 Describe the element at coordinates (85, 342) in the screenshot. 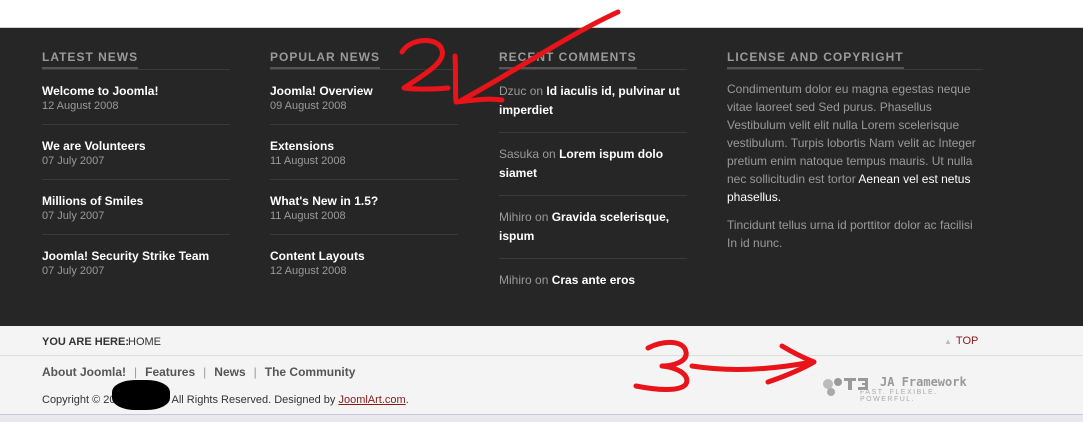

I see `breadcrumb-label: YOU ARE HERE:` at that location.